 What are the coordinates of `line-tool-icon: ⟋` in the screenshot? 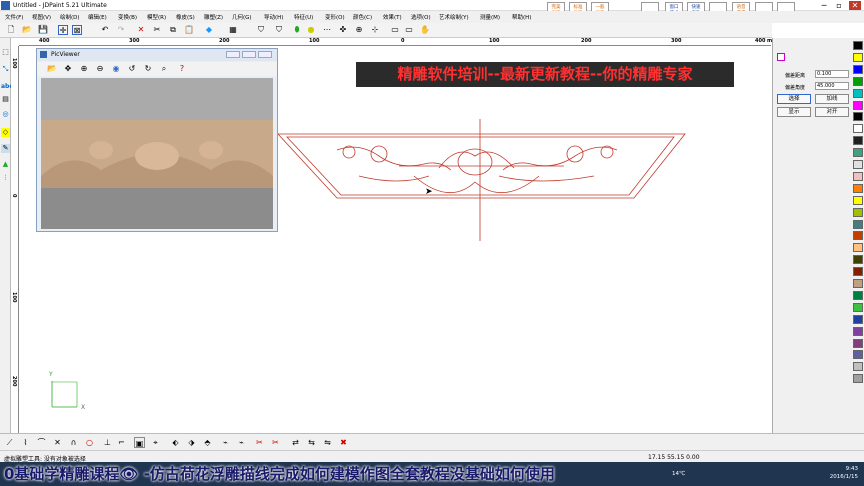 It's located at (9, 442).